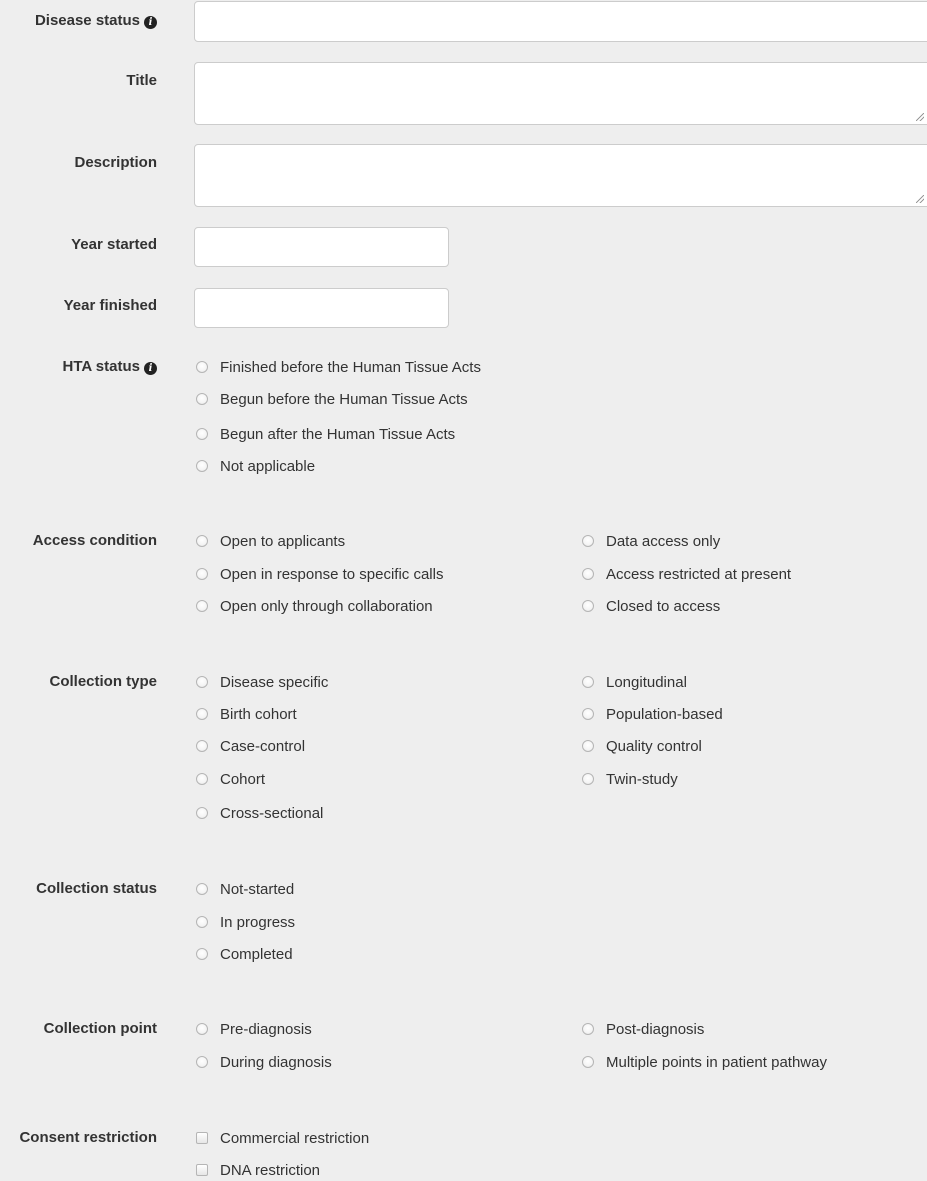 The width and height of the screenshot is (927, 1181). Describe the element at coordinates (78, 20) in the screenshot. I see `disease-status-label: Disease status i` at that location.